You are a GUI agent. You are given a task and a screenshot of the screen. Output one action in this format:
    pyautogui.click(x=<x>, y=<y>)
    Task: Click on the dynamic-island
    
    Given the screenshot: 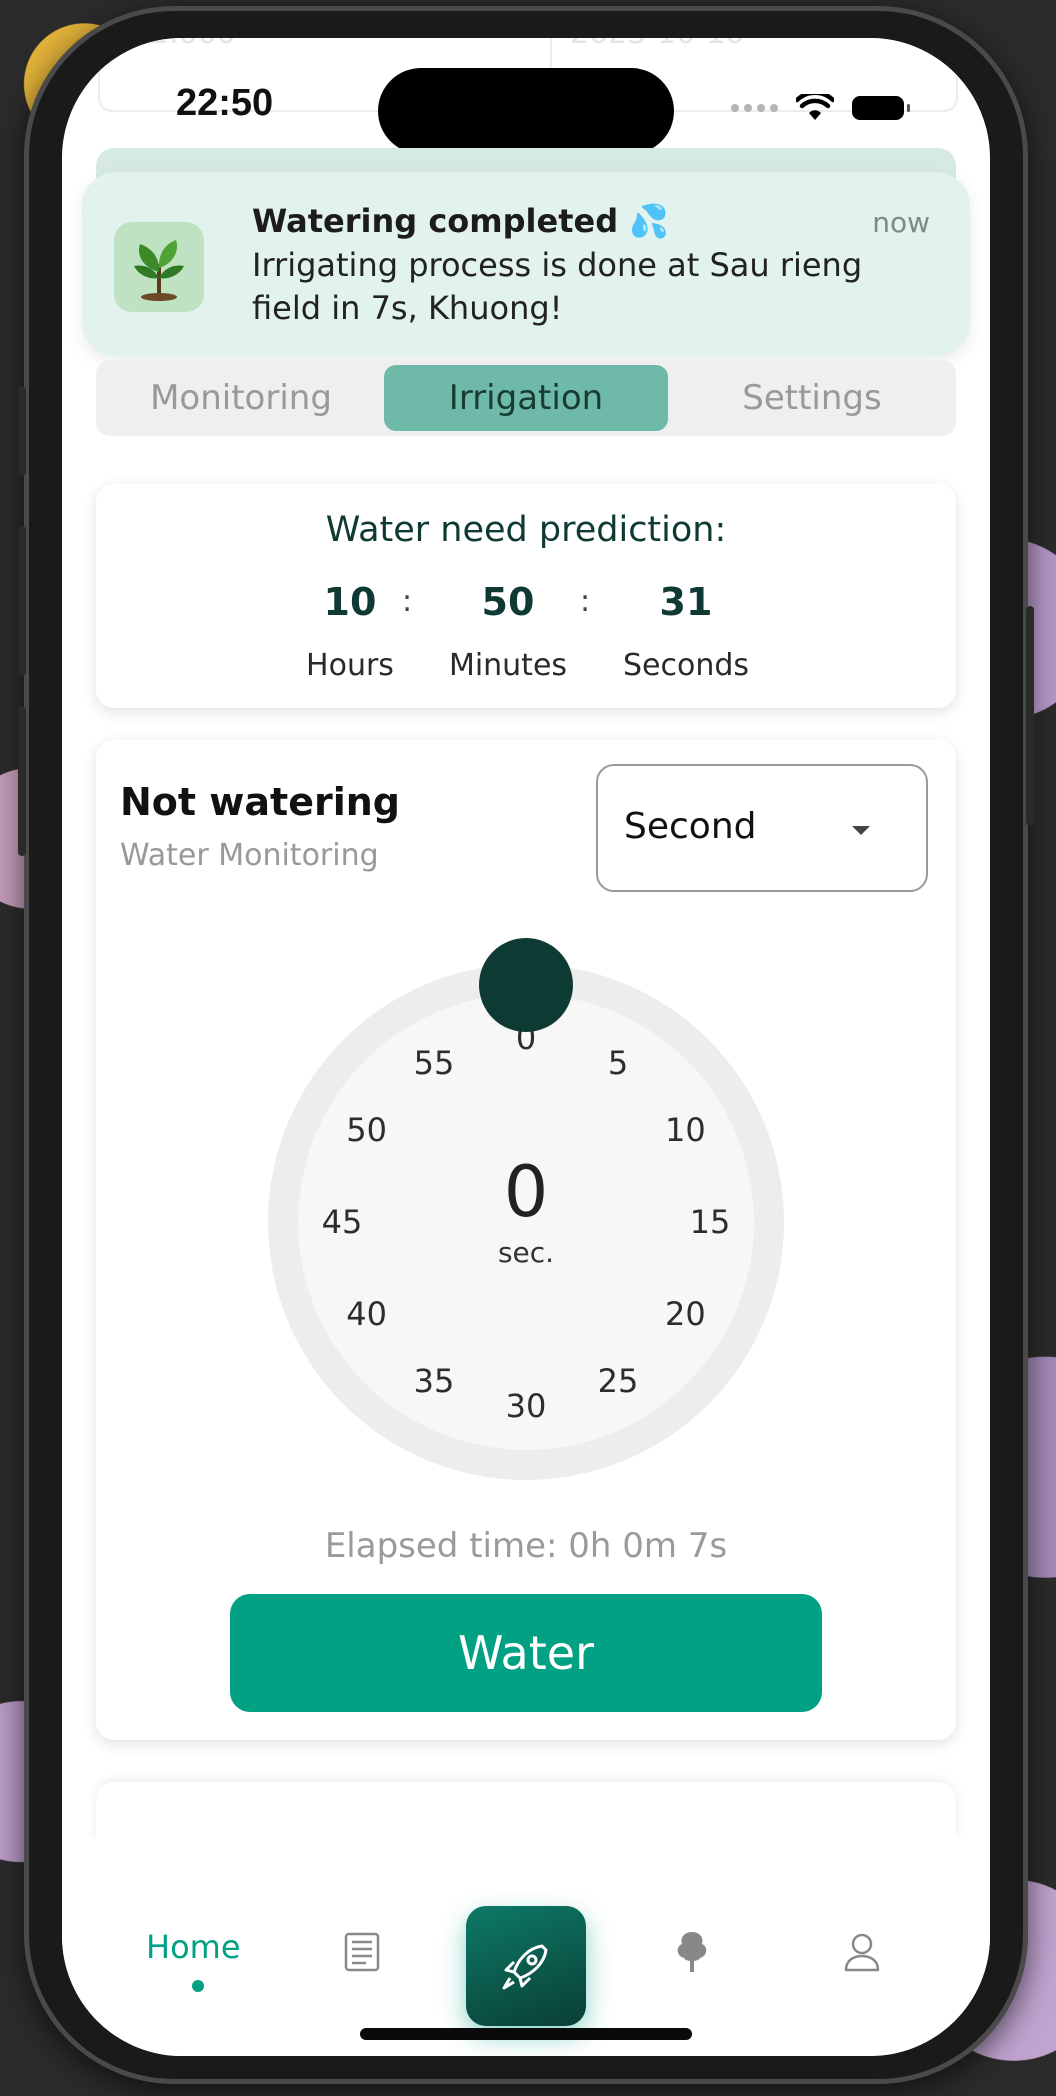 What is the action you would take?
    pyautogui.click(x=526, y=111)
    